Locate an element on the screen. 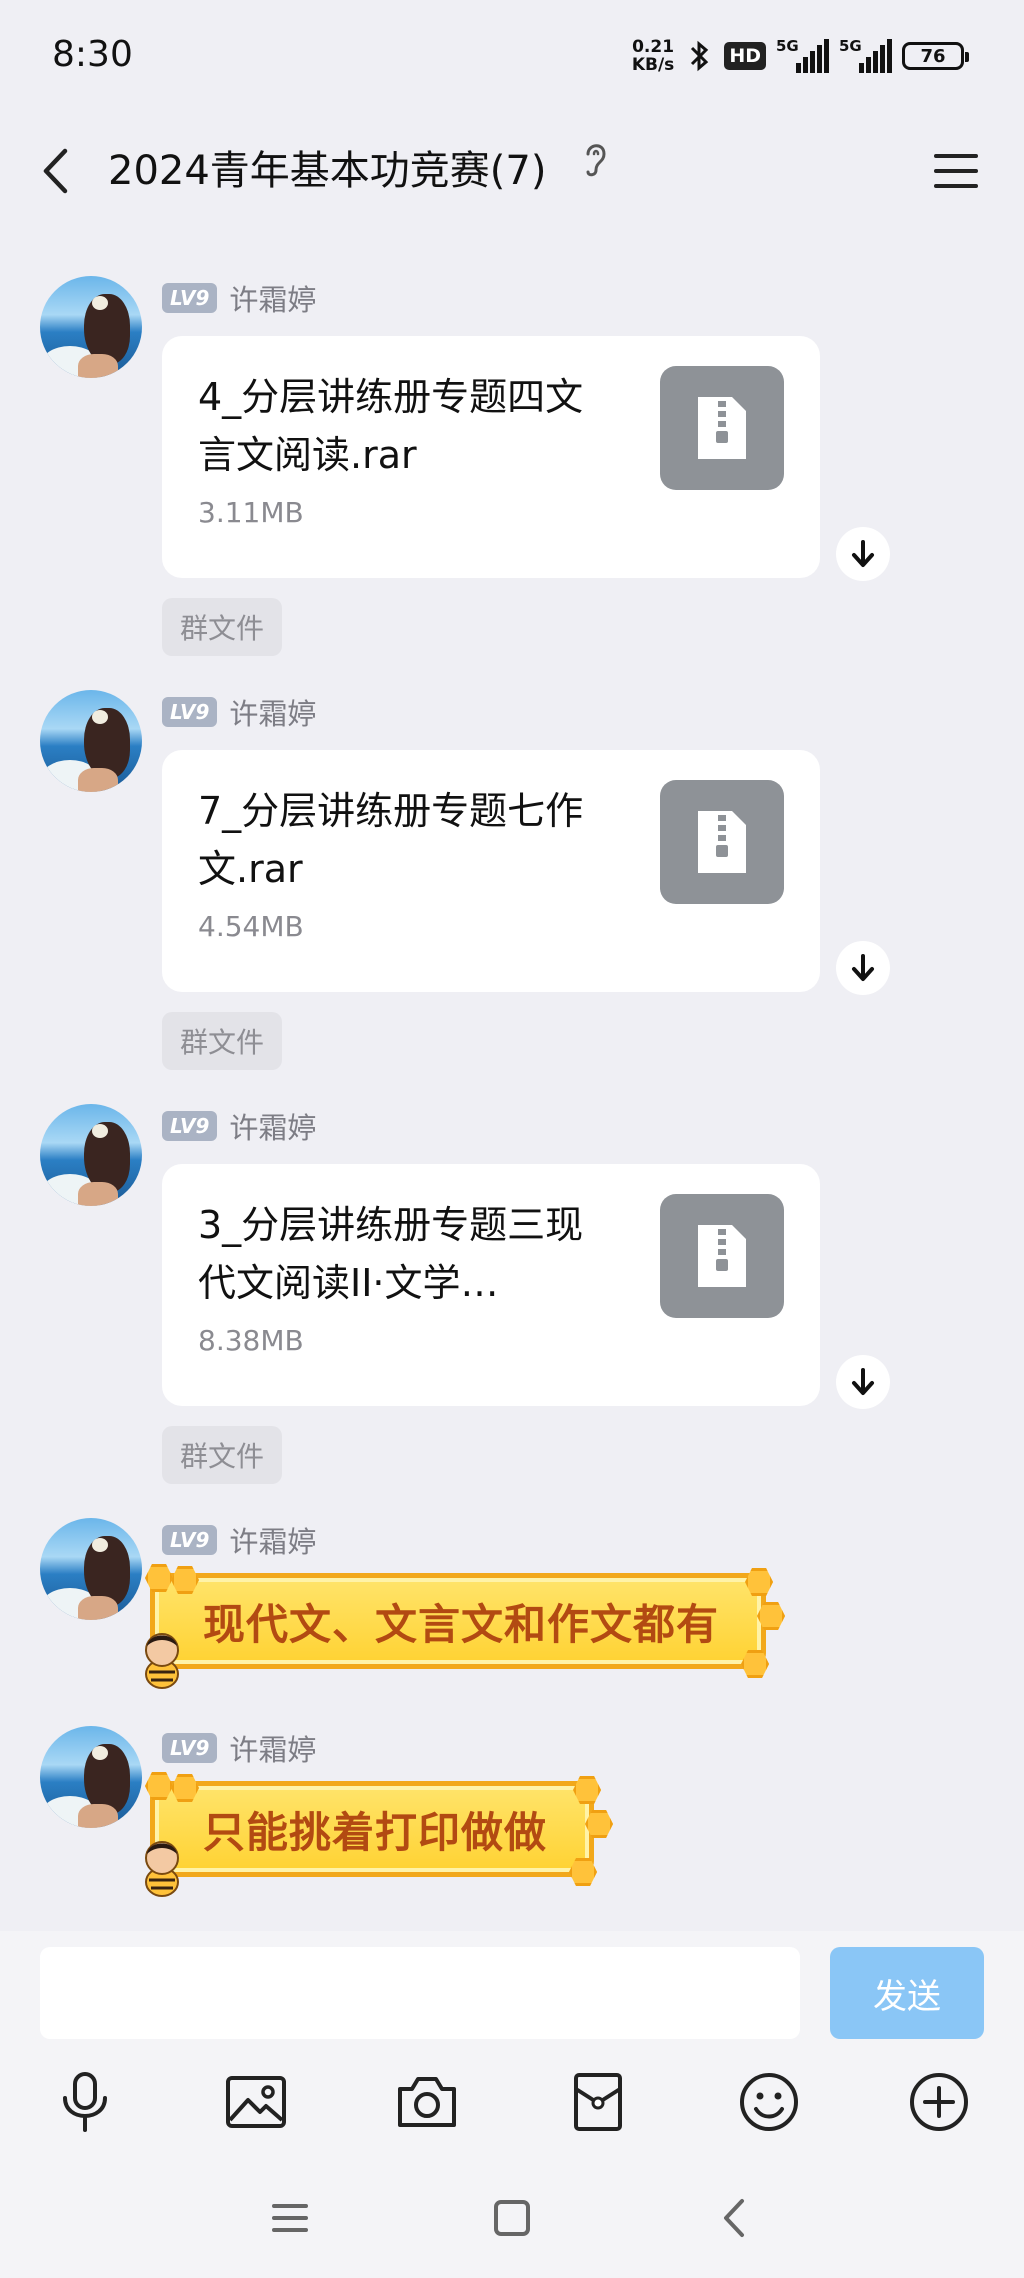 The image size is (1024, 2278). home-button is located at coordinates (512, 2218).